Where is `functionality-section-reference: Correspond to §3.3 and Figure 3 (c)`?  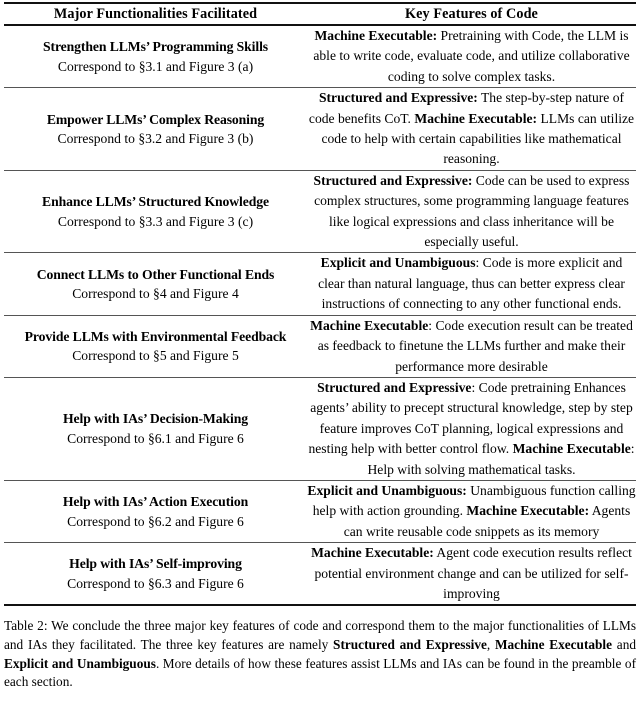
functionality-section-reference: Correspond to §3.3 and Figure 3 (c) is located at coordinates (155, 221).